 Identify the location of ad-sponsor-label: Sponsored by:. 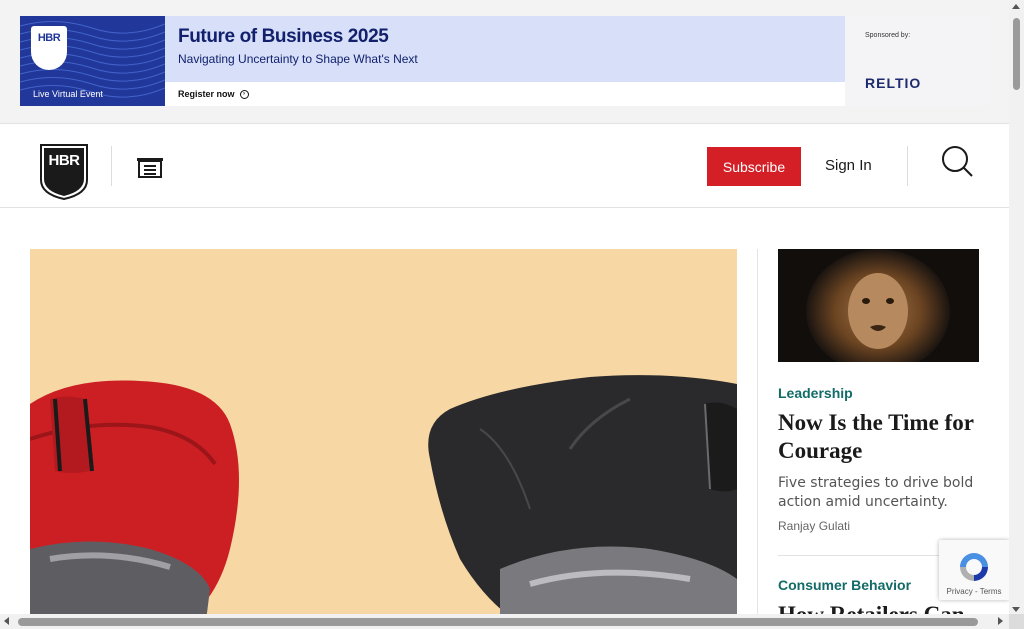
(888, 35).